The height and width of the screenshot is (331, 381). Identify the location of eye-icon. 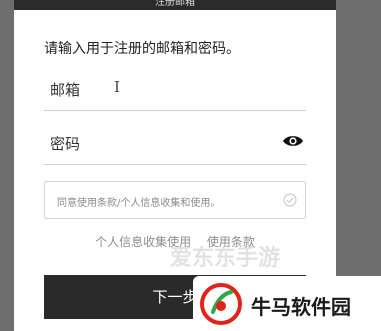
(293, 141).